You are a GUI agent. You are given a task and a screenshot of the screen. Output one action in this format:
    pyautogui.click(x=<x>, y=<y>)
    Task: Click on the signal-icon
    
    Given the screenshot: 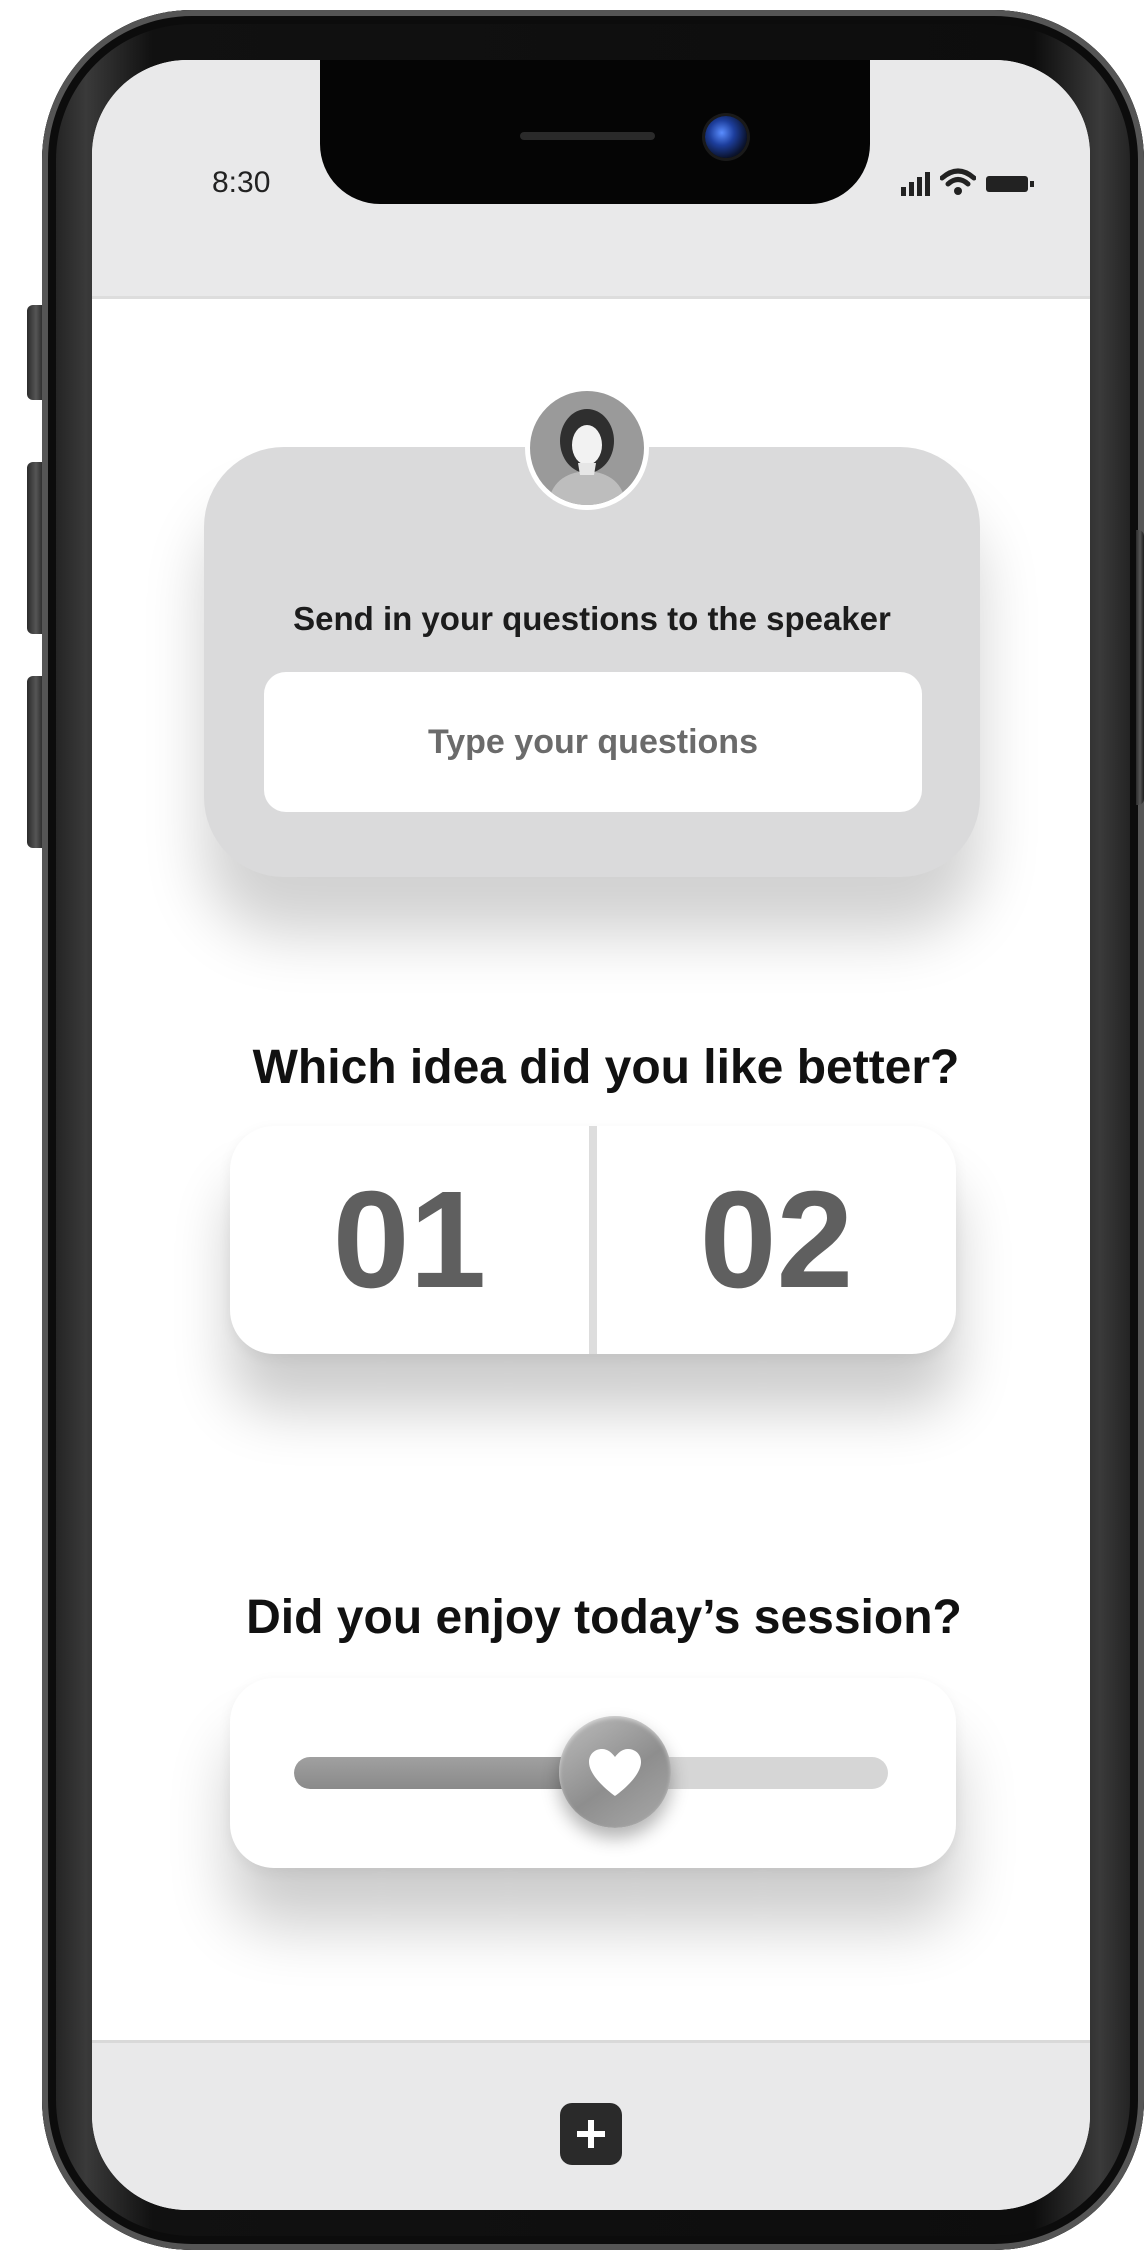 What is the action you would take?
    pyautogui.click(x=915, y=184)
    